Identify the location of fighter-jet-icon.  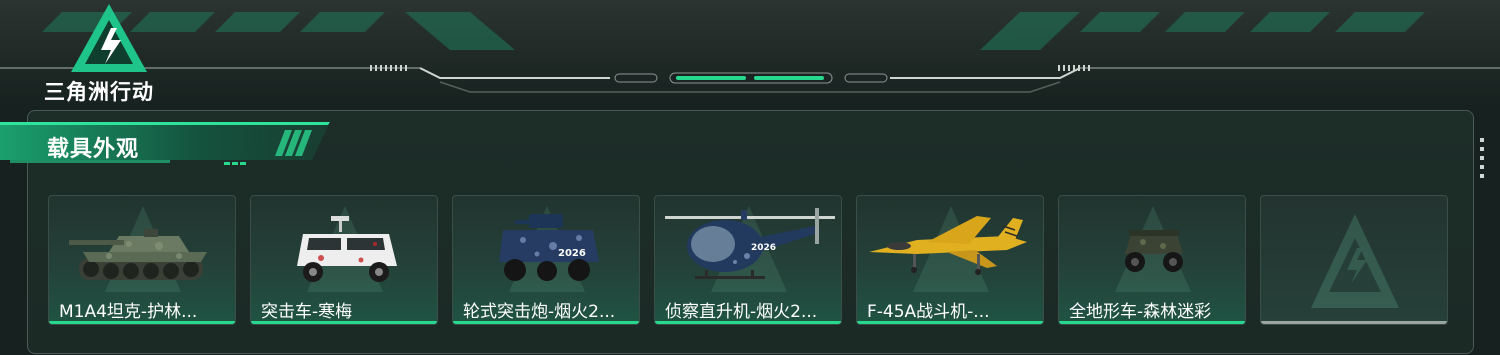
(948, 245).